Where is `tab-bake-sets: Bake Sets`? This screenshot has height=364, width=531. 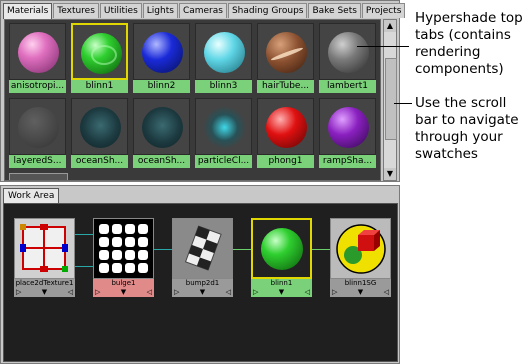
tab-bake-sets: Bake Sets is located at coordinates (334, 10).